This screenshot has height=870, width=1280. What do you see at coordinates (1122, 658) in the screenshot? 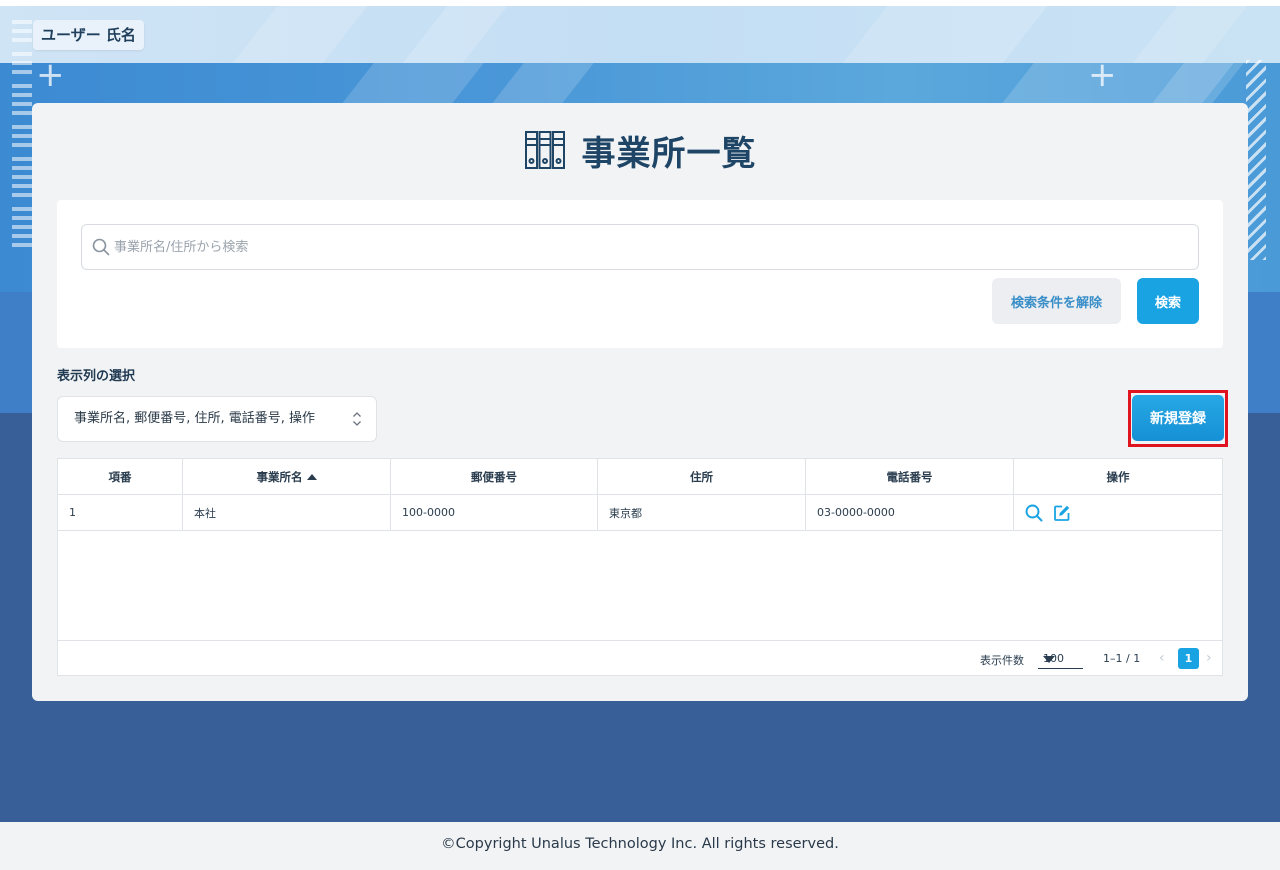
I see `page-range: 1–1 / 1` at bounding box center [1122, 658].